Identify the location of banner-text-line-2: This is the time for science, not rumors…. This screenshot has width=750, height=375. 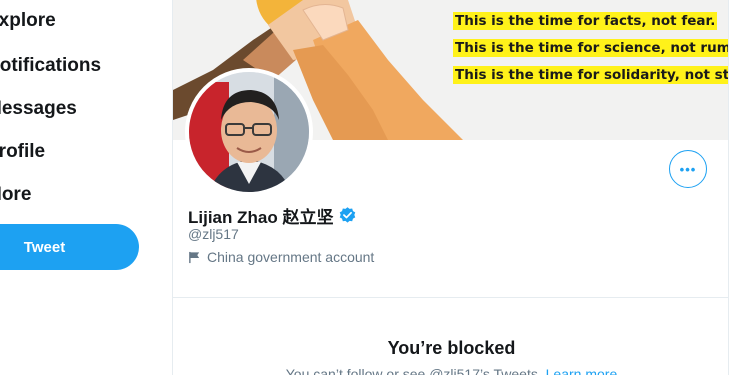
(590, 48).